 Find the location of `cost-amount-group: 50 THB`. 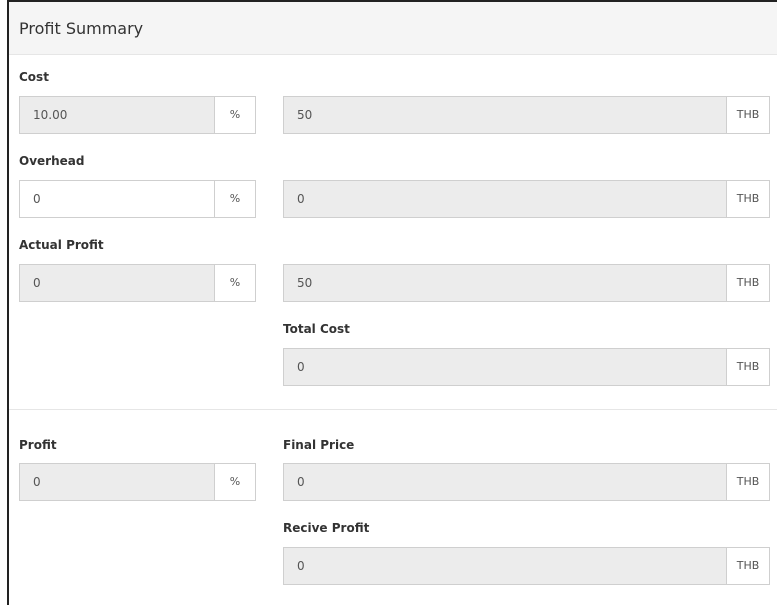

cost-amount-group: 50 THB is located at coordinates (526, 115).